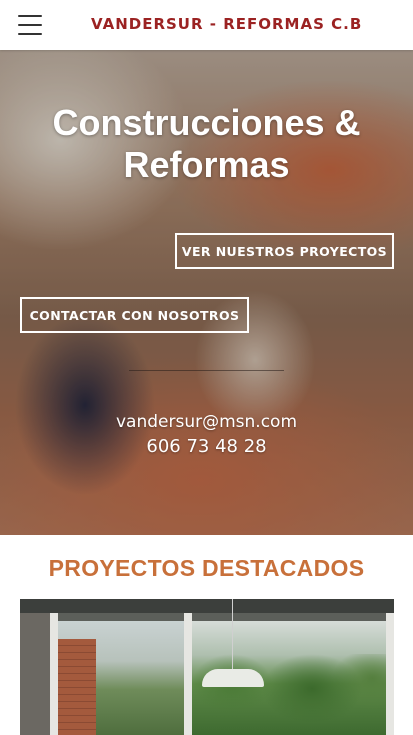 The width and height of the screenshot is (413, 735). Describe the element at coordinates (37, 674) in the screenshot. I see `image-wall` at that location.